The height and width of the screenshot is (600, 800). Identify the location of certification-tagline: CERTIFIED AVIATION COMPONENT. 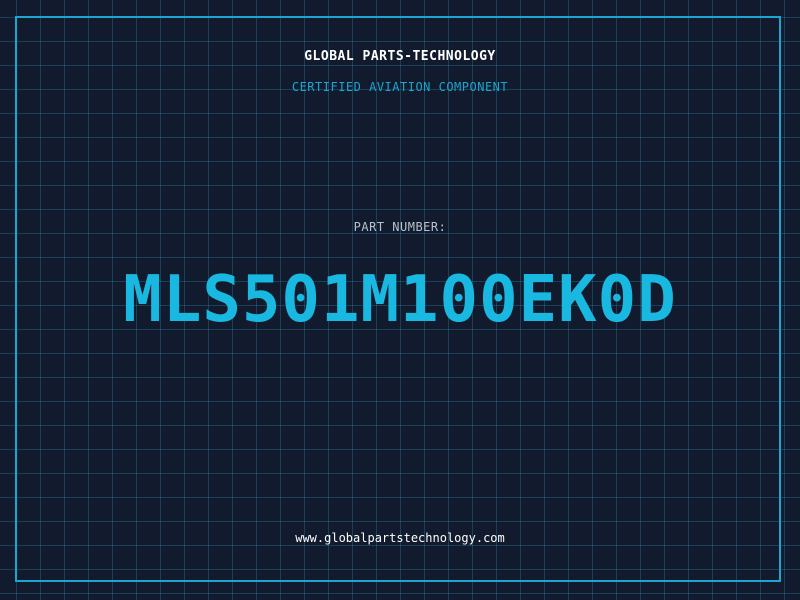
(400, 87).